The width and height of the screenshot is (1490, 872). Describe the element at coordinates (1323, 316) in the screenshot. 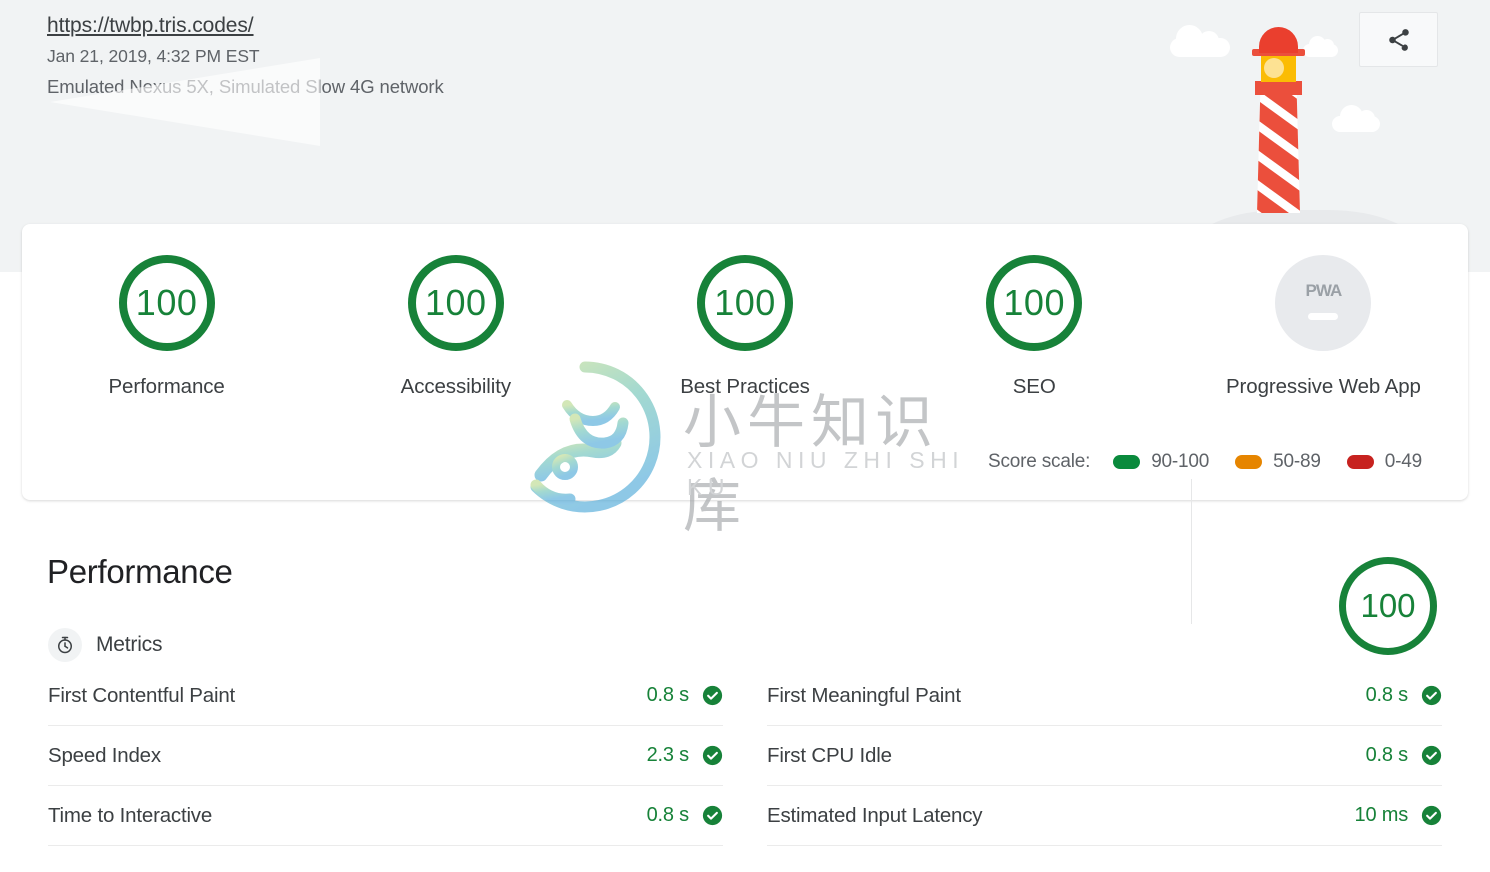

I see `pwa-dash-icon` at that location.